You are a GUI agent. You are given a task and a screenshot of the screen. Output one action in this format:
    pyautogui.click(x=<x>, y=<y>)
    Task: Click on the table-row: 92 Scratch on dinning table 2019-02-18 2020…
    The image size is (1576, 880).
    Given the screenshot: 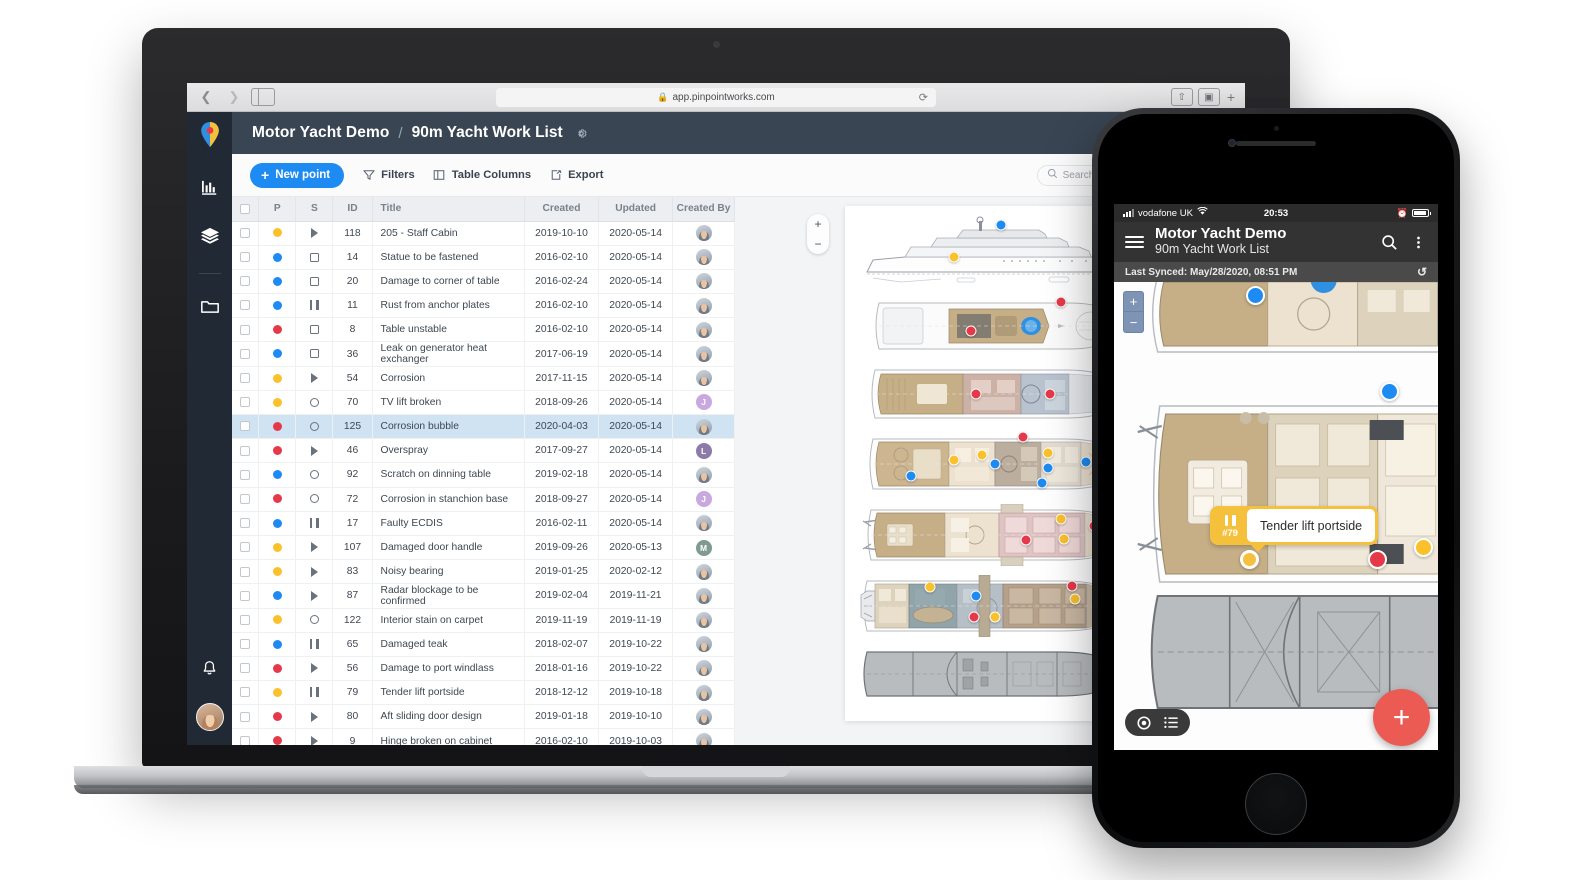 What is the action you would take?
    pyautogui.click(x=483, y=475)
    